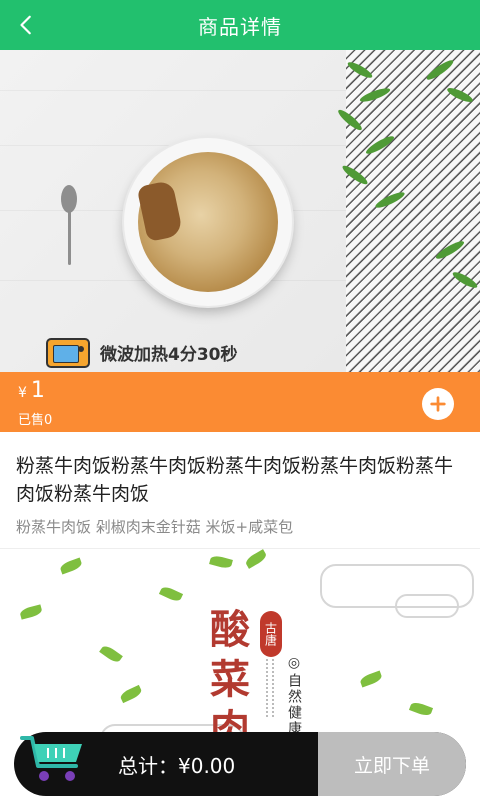  Describe the element at coordinates (54, 758) in the screenshot. I see `shopping-cart-icon` at that location.